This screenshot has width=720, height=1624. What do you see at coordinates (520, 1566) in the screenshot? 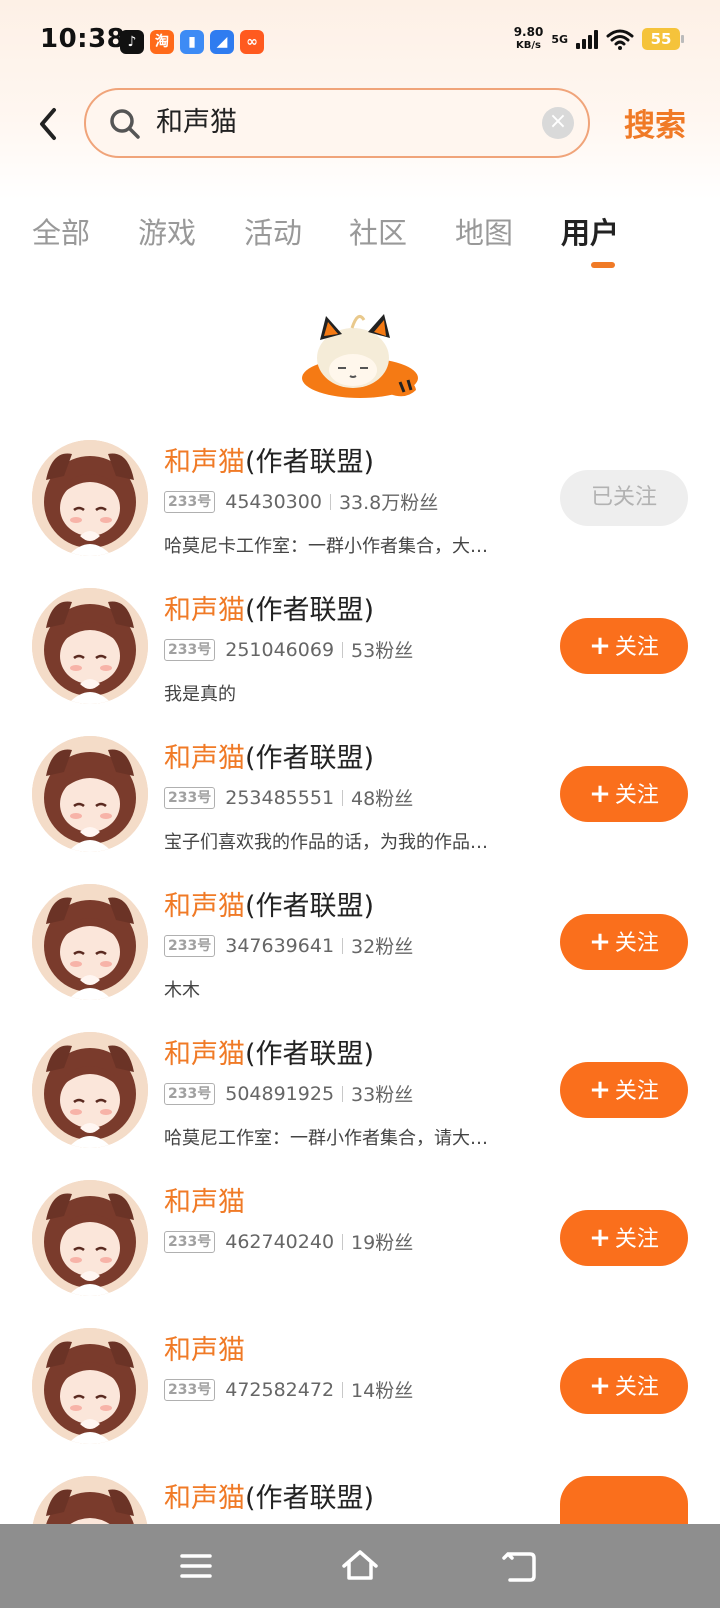
I see `back-icon` at bounding box center [520, 1566].